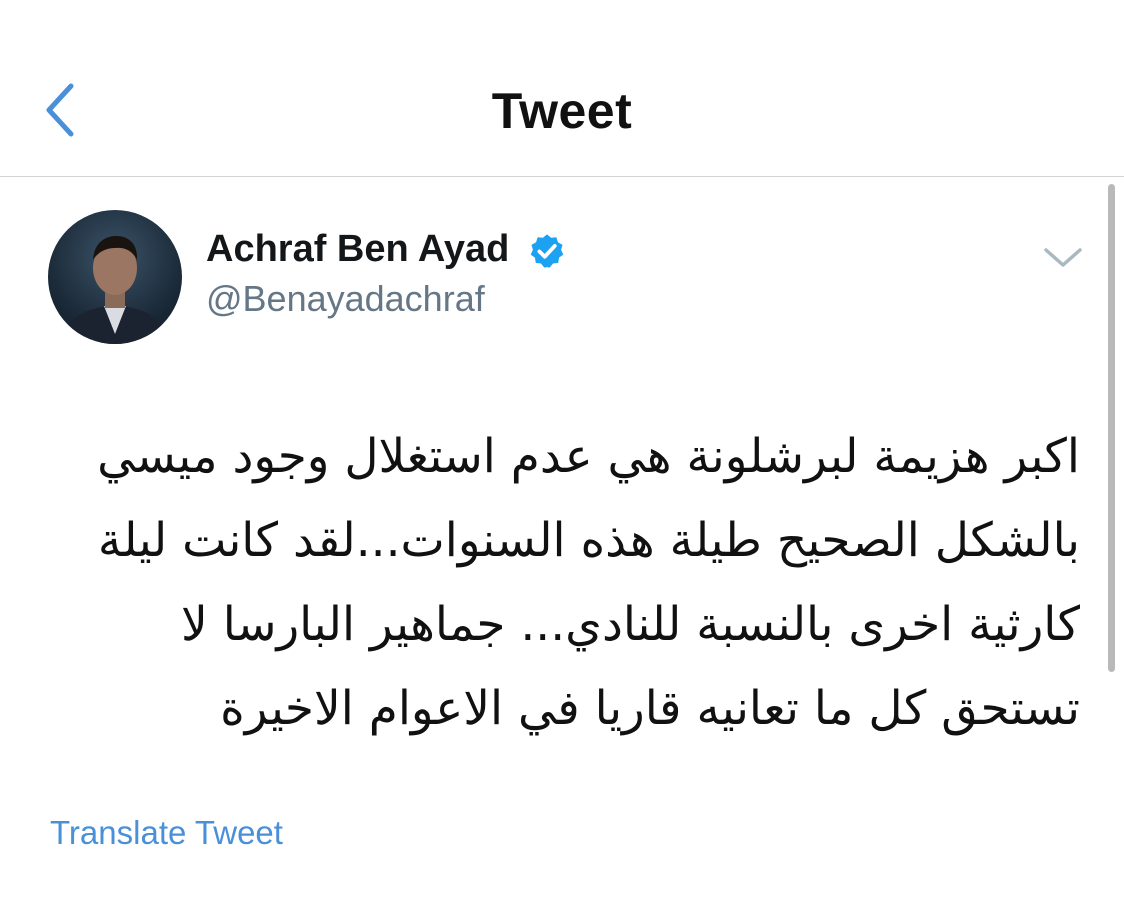 The width and height of the screenshot is (1124, 900). I want to click on avatar, so click(115, 277).